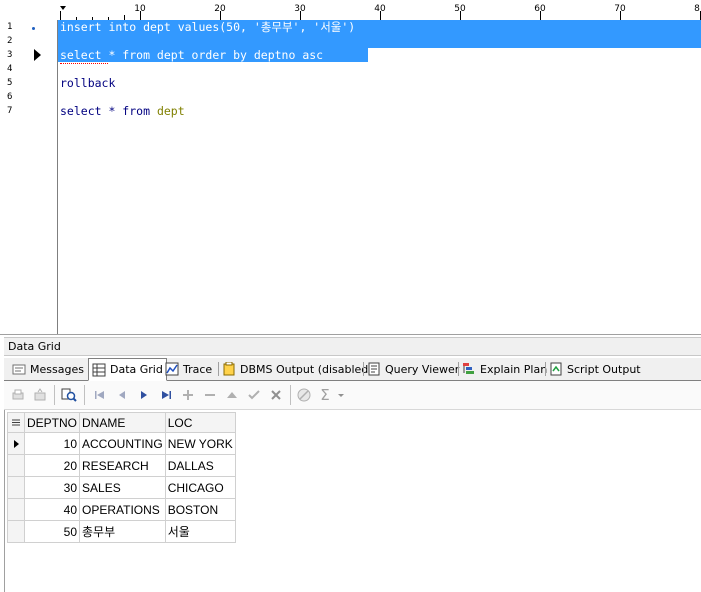 The height and width of the screenshot is (592, 701). I want to click on ruler-label: 30, so click(300, 9).